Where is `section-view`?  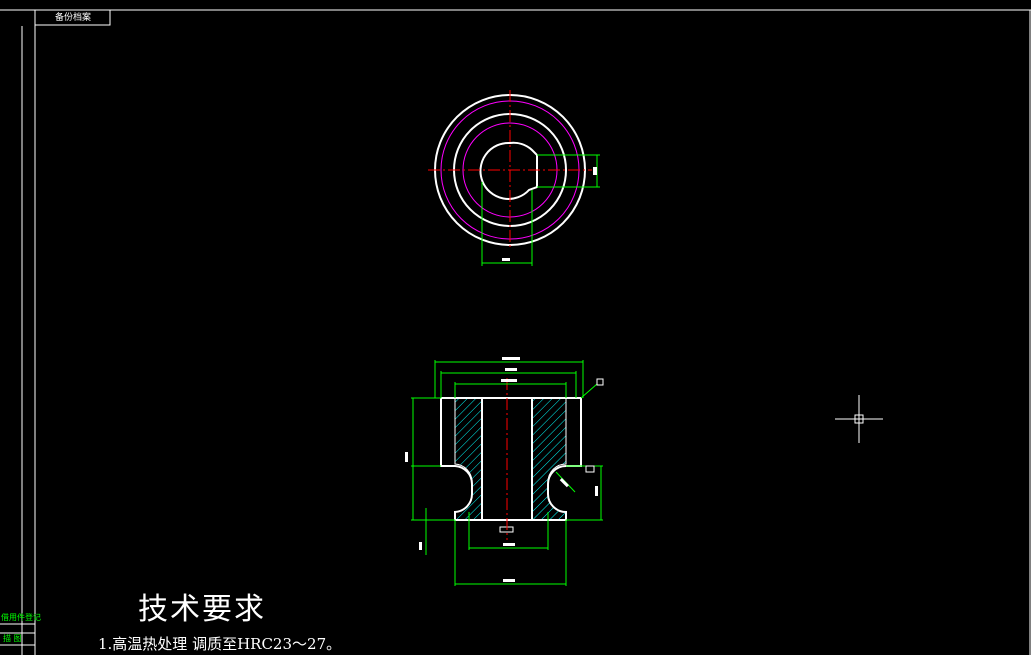
section-view is located at coordinates (504, 471).